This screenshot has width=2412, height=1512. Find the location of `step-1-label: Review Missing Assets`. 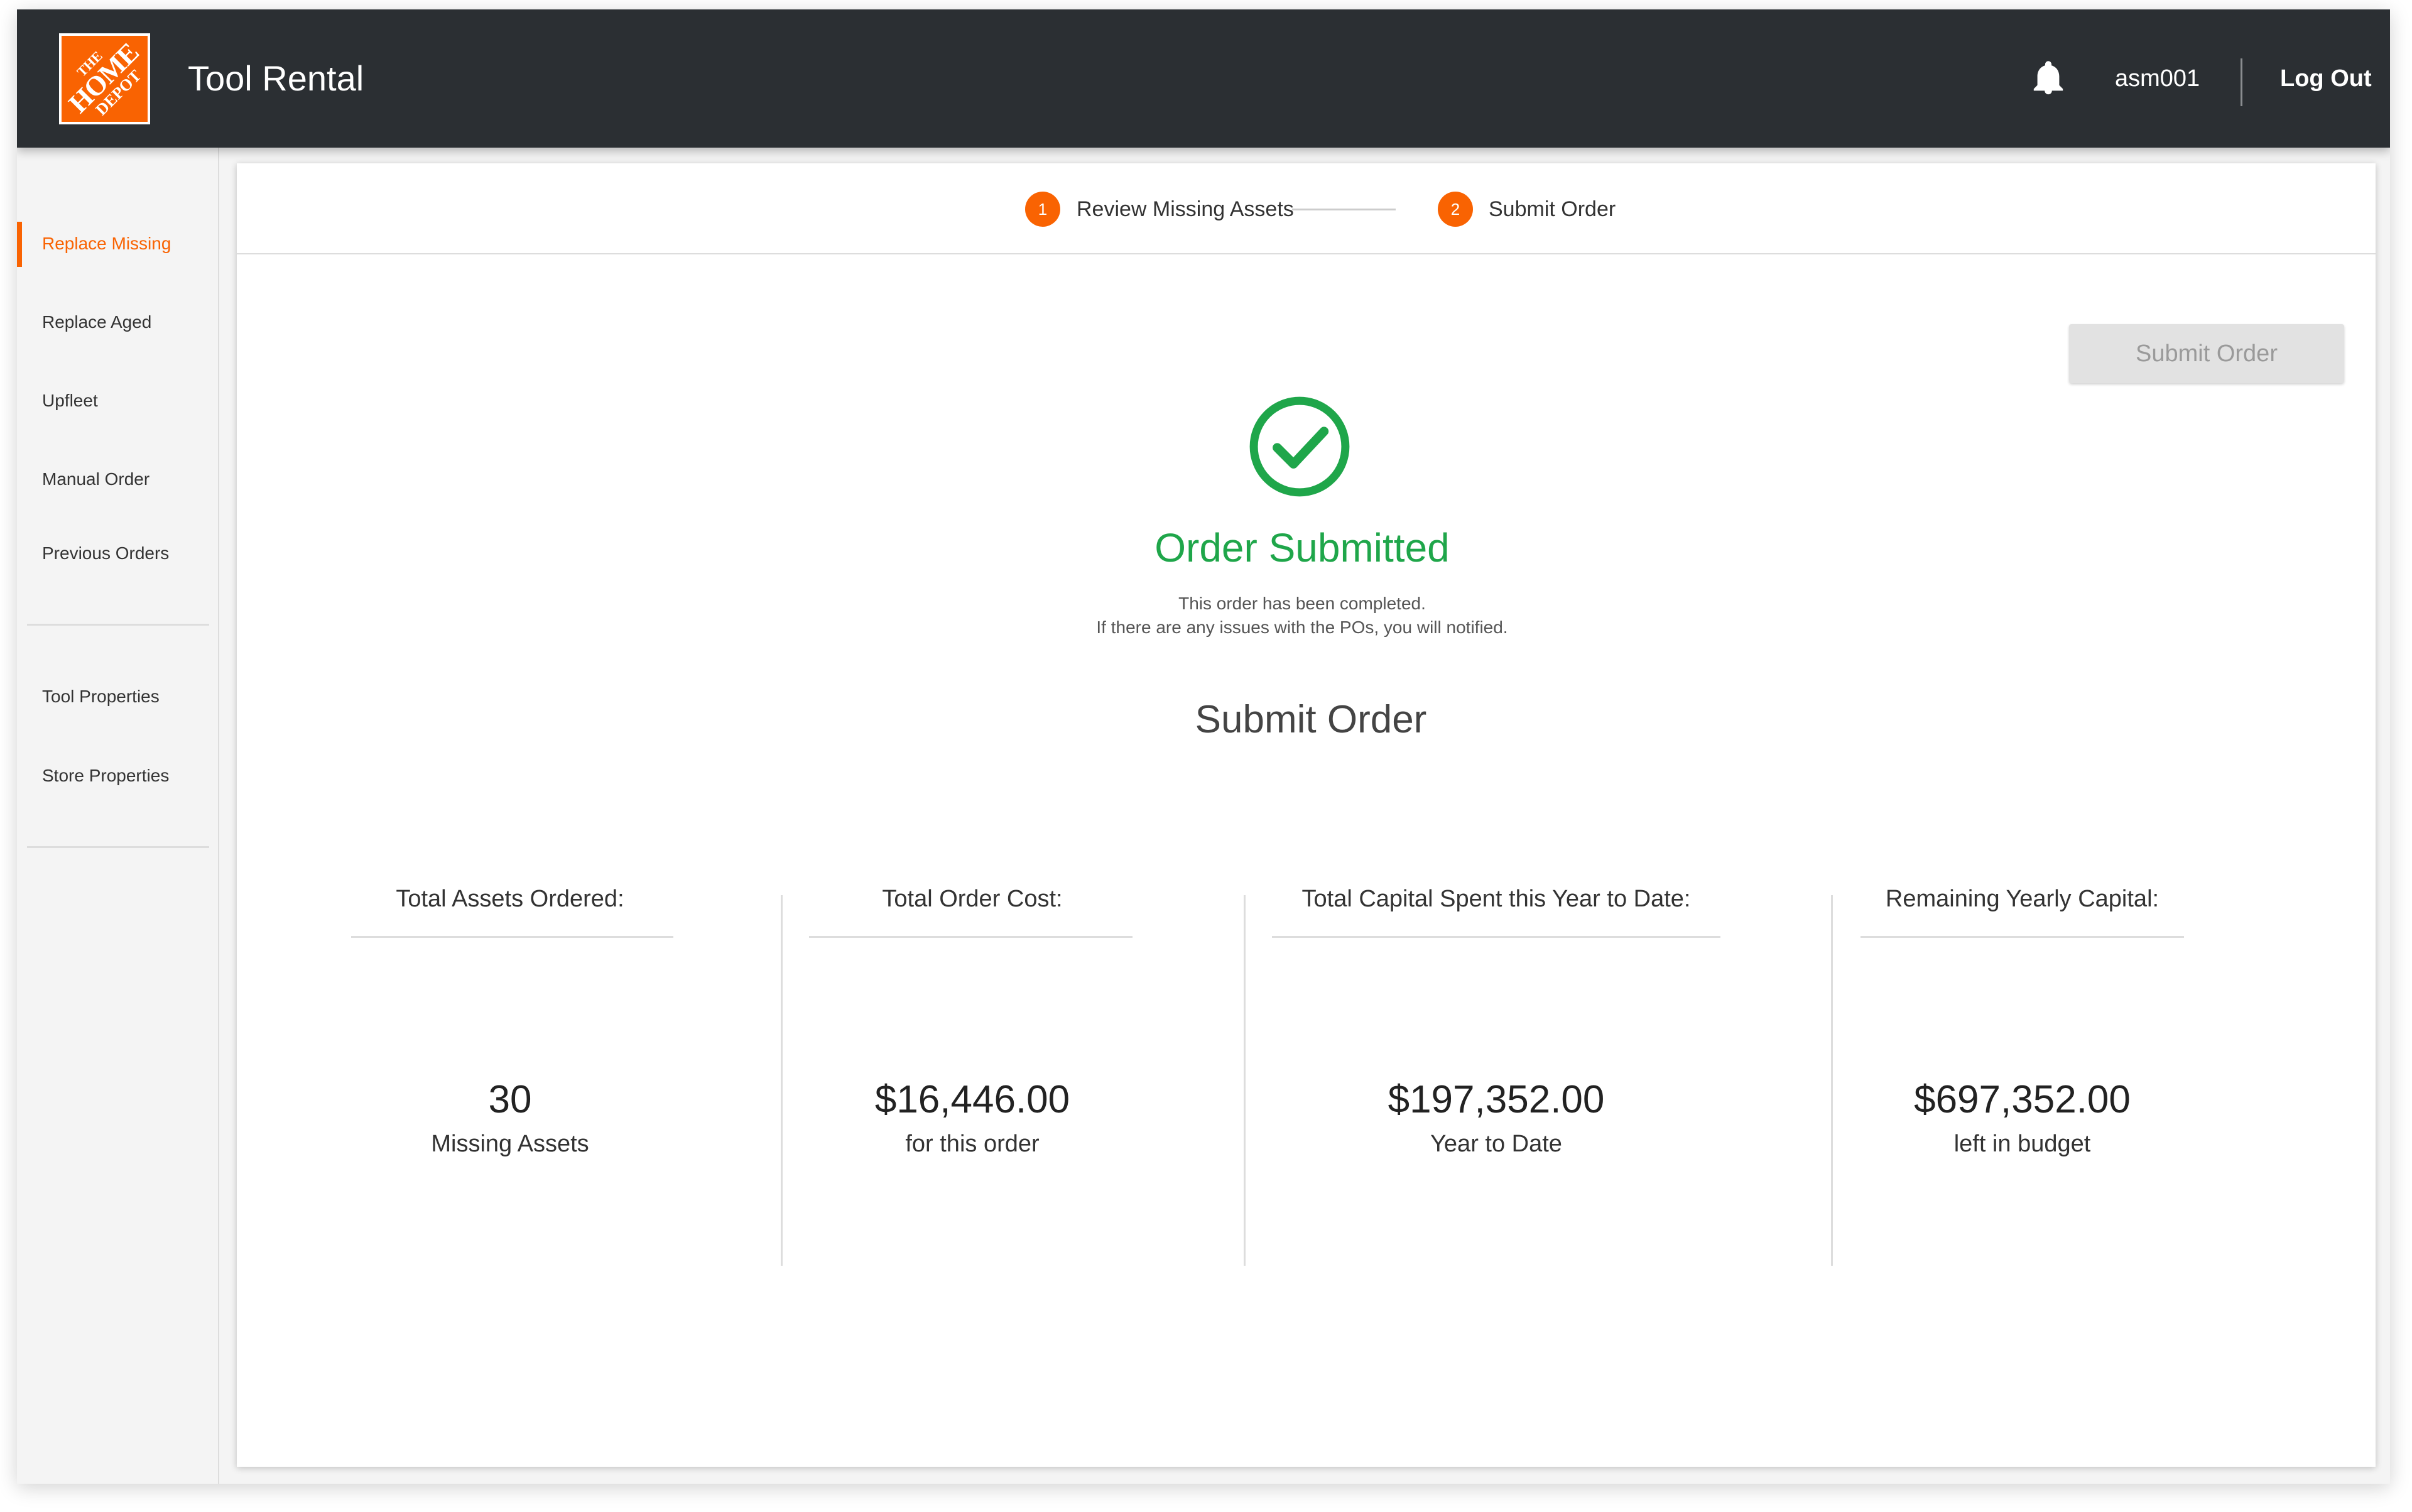

step-1-label: Review Missing Assets is located at coordinates (1185, 209).